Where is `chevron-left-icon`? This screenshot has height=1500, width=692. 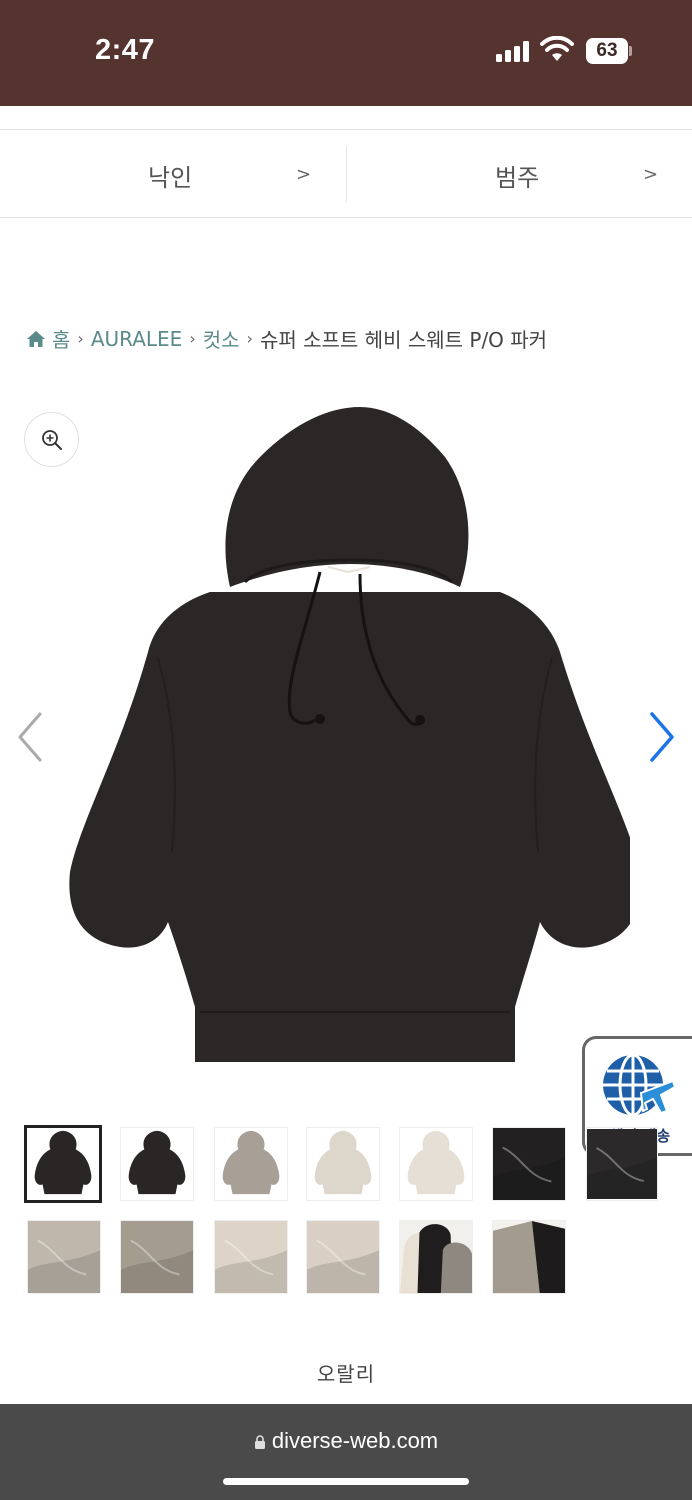 chevron-left-icon is located at coordinates (29, 737).